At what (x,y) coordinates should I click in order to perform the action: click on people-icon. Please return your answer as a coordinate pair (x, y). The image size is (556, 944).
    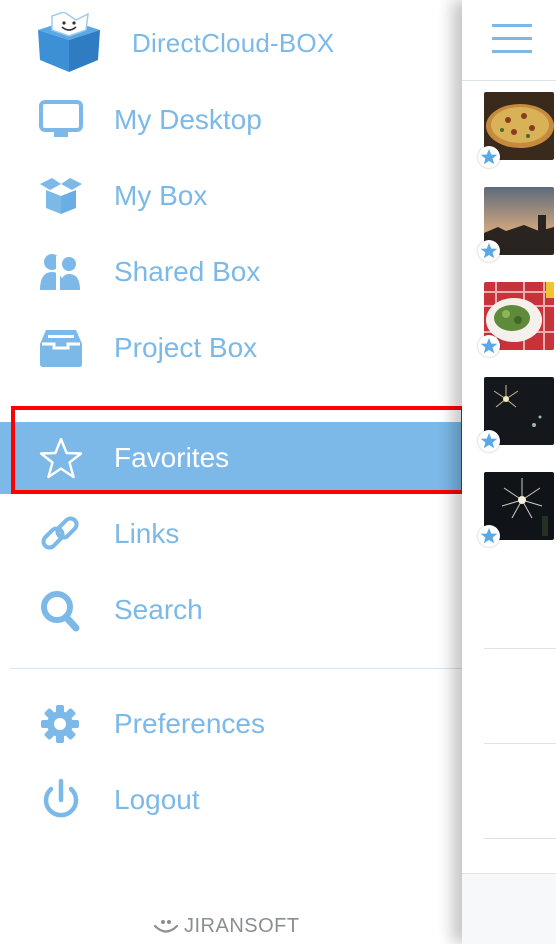
    Looking at the image, I should click on (60, 272).